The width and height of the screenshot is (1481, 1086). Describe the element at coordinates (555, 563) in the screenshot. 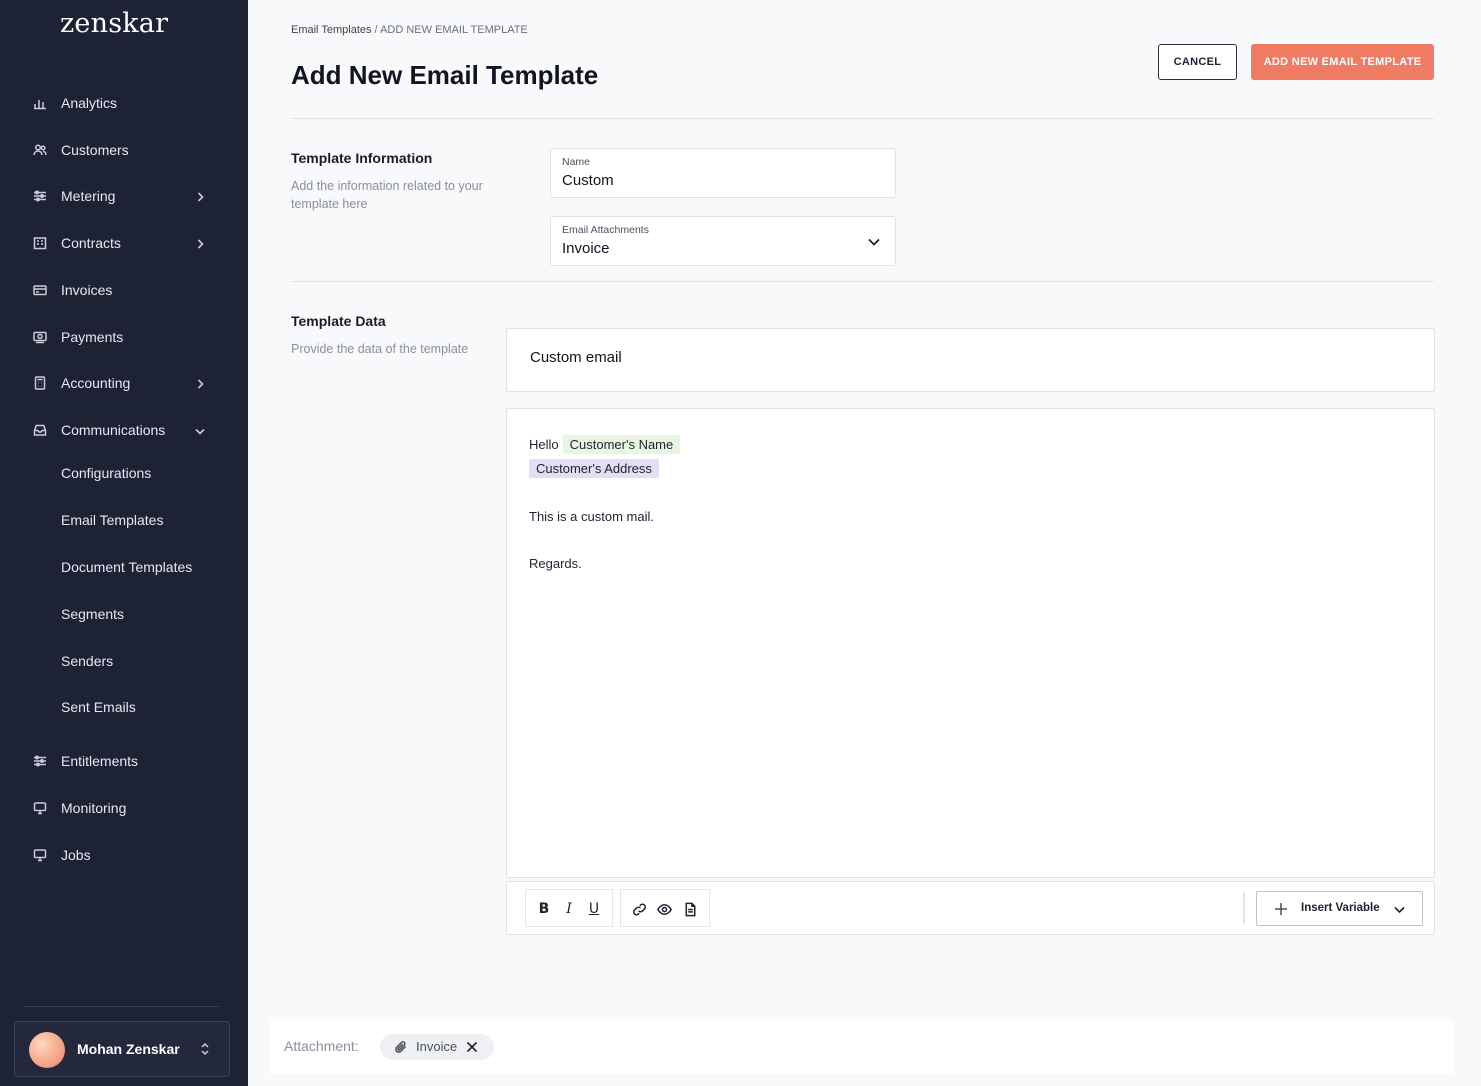

I see `body-line-regards: Regards.` at that location.